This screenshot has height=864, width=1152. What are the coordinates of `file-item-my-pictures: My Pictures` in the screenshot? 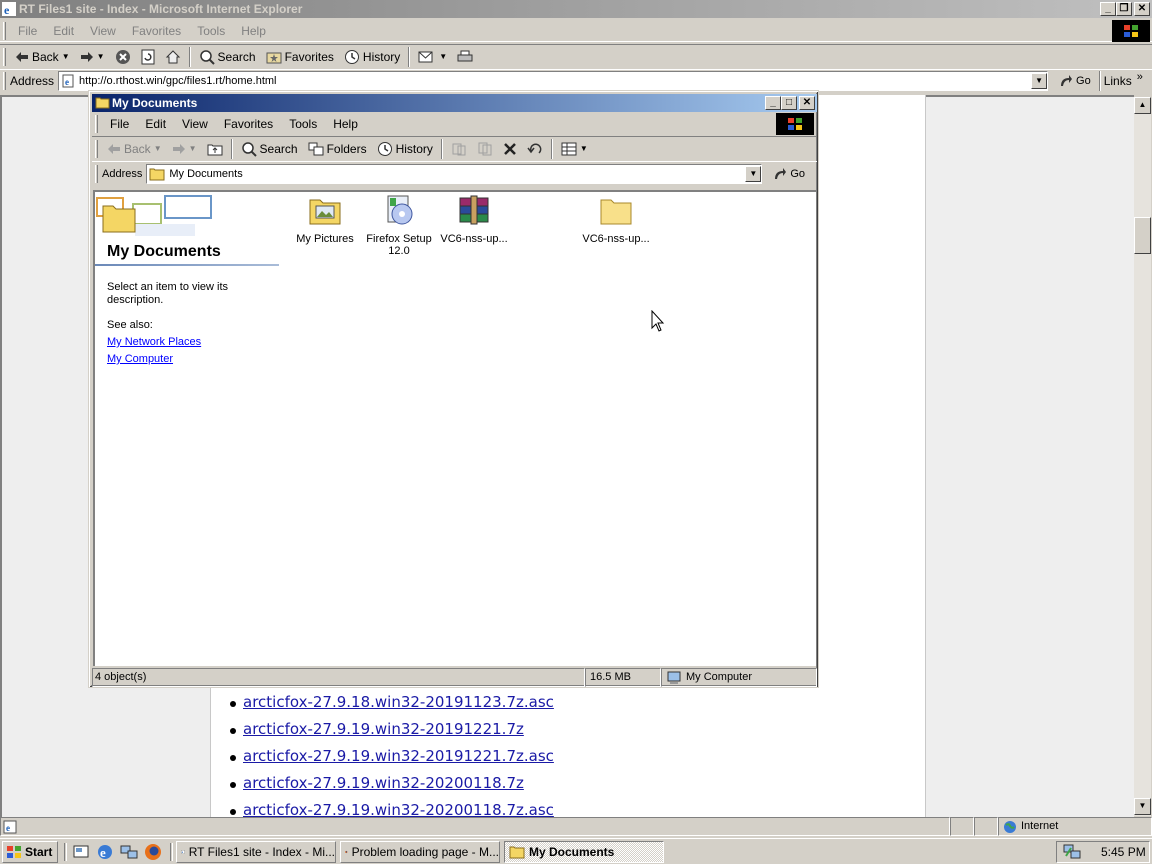 It's located at (325, 219).